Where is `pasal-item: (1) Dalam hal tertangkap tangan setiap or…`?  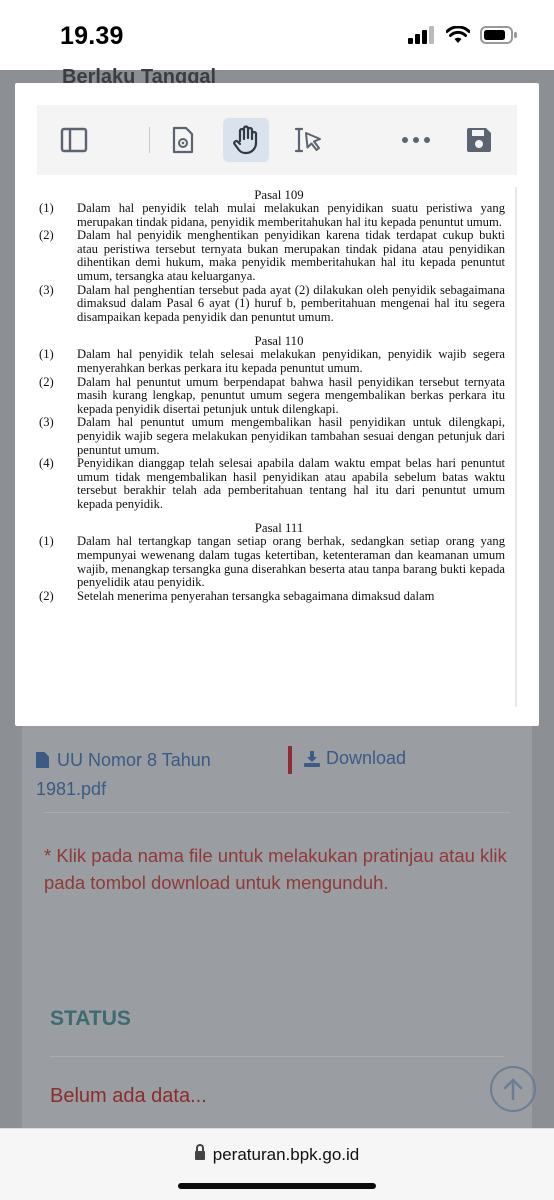
pasal-item: (1) Dalam hal tertangkap tangan setiap or… is located at coordinates (279, 562).